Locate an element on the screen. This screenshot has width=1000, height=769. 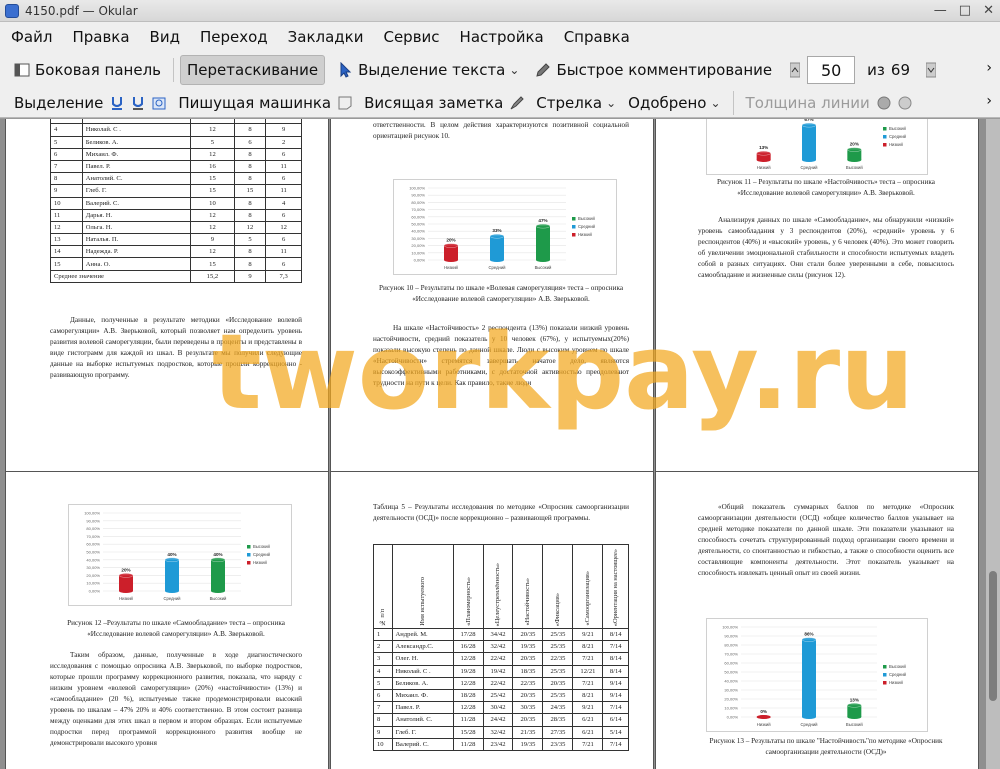
title-bar: 4150.pdf — Okular — □ ✕ is located at coordinates (500, 11).